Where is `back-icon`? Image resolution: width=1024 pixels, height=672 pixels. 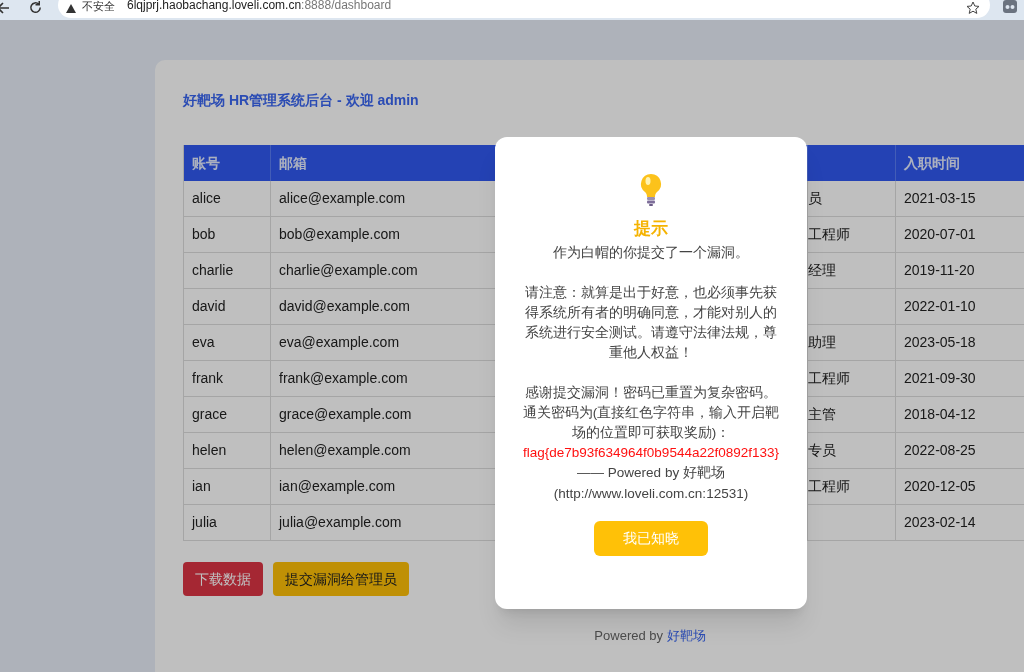 back-icon is located at coordinates (5, 8).